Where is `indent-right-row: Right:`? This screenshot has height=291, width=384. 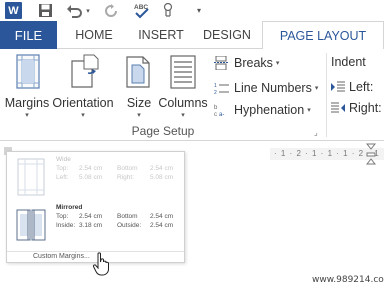
indent-right-row: Right: is located at coordinates (356, 108).